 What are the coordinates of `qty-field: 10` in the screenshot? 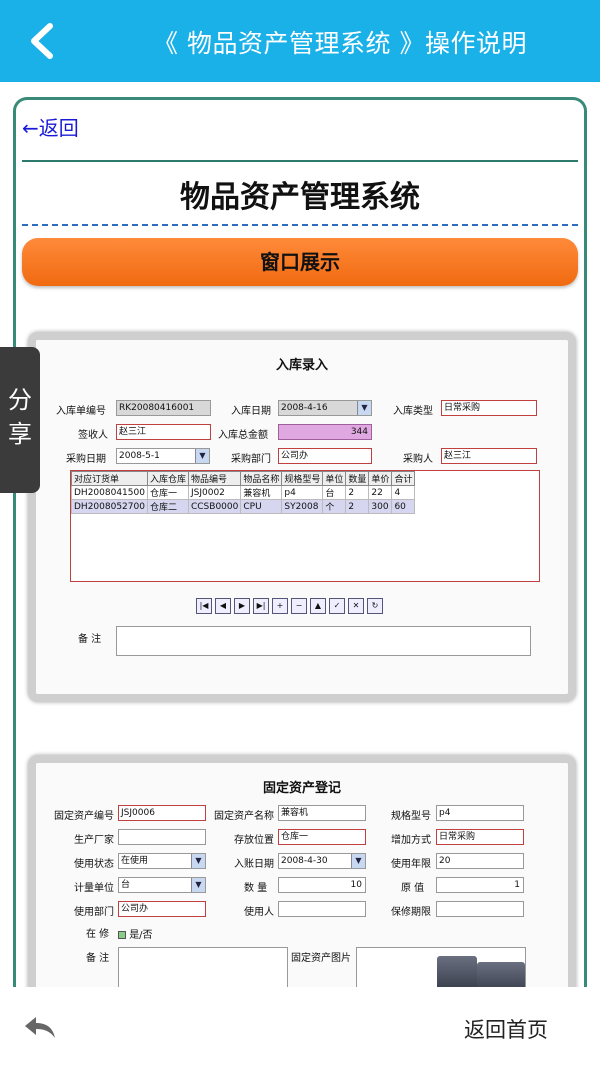 It's located at (322, 885).